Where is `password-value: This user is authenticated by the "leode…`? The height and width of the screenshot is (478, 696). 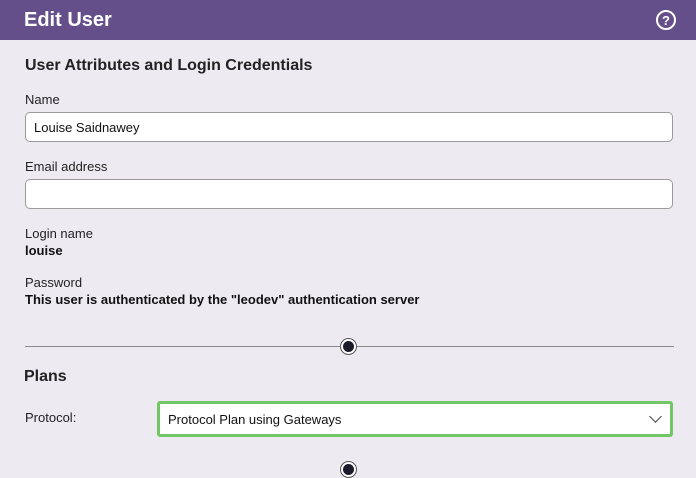
password-value: This user is authenticated by the "leode… is located at coordinates (222, 299).